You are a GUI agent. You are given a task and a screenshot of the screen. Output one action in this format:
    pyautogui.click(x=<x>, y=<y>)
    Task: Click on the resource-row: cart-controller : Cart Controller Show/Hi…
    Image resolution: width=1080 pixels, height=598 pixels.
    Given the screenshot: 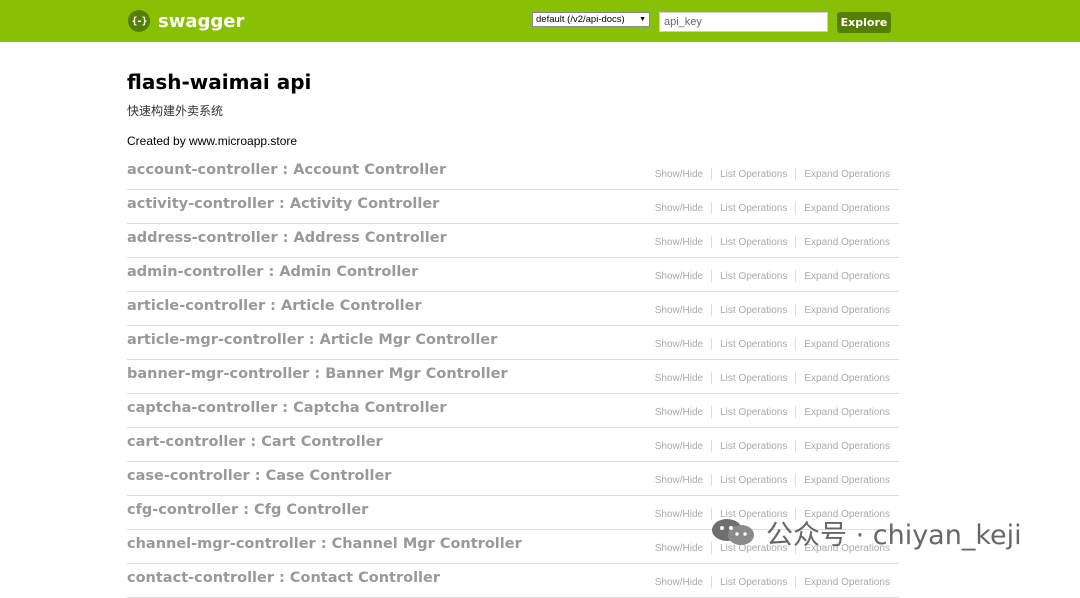 What is the action you would take?
    pyautogui.click(x=513, y=445)
    